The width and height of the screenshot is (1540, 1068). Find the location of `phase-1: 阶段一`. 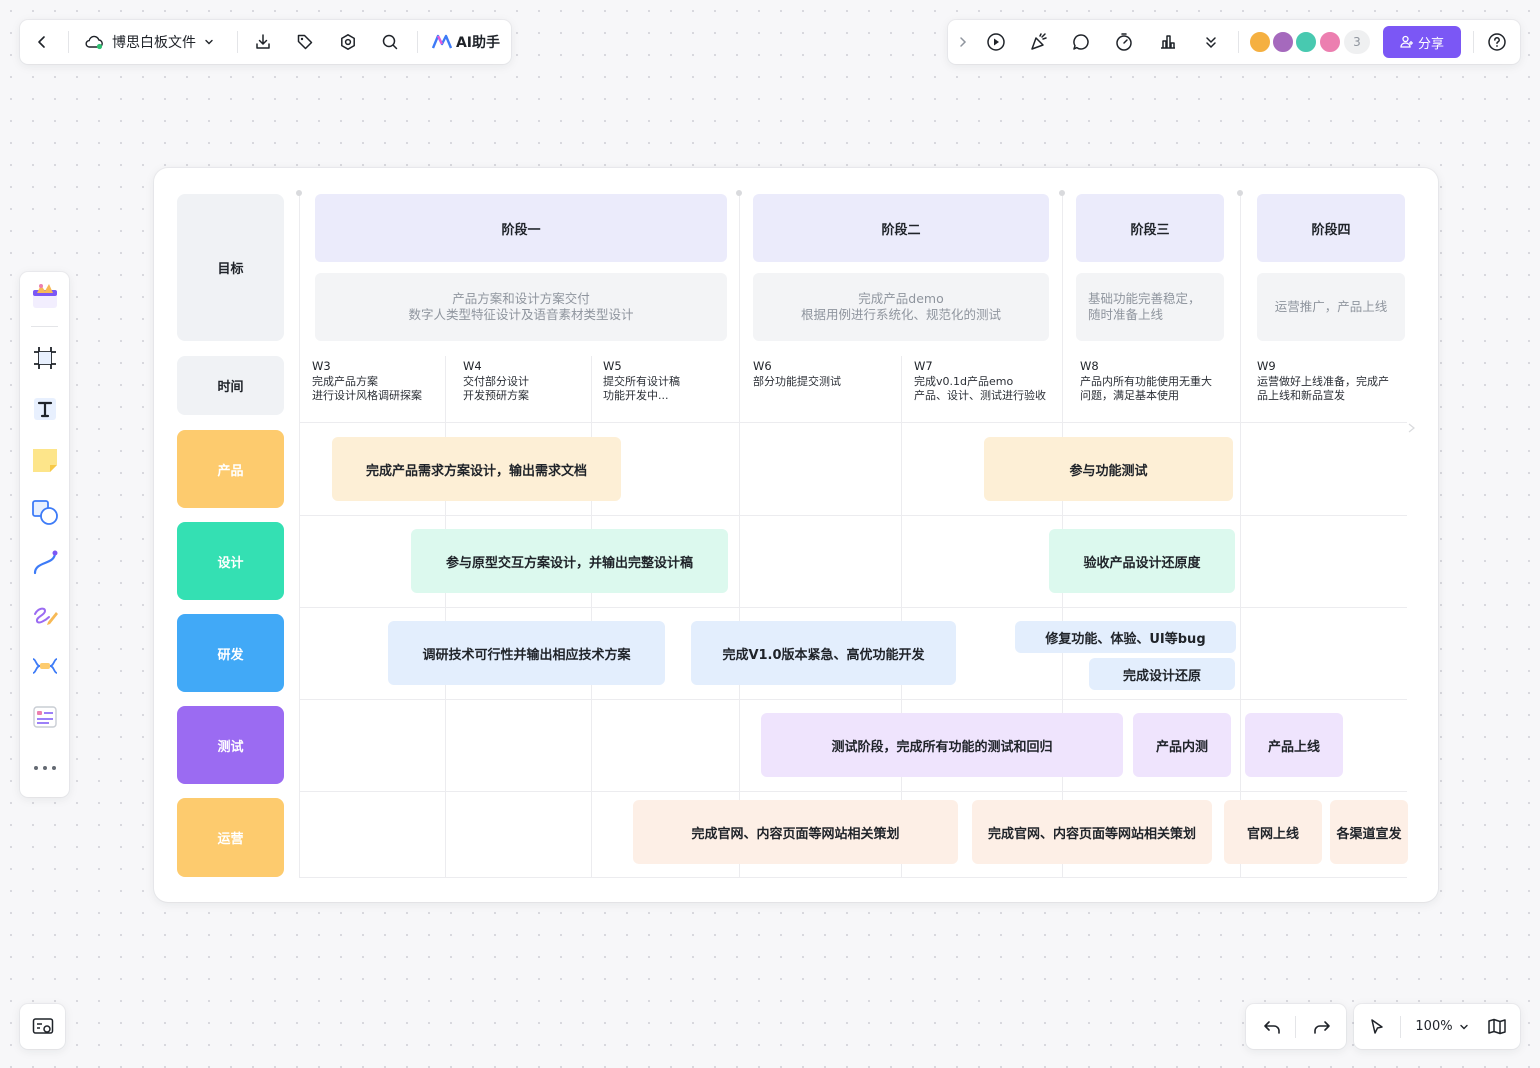

phase-1: 阶段一 is located at coordinates (521, 228).